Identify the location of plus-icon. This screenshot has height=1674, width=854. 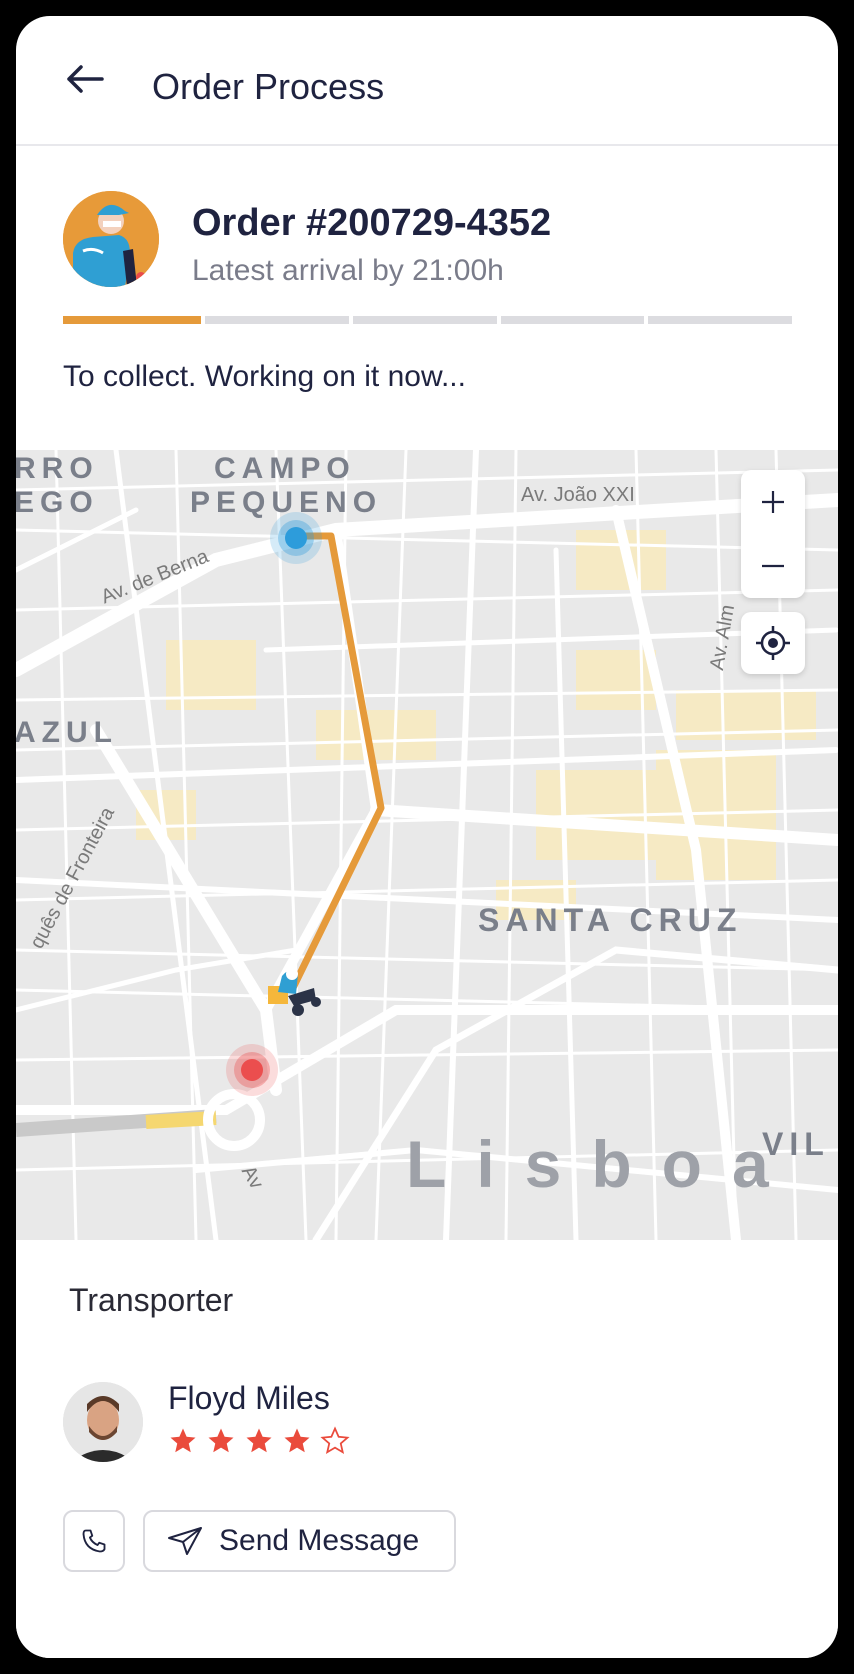
(773, 502).